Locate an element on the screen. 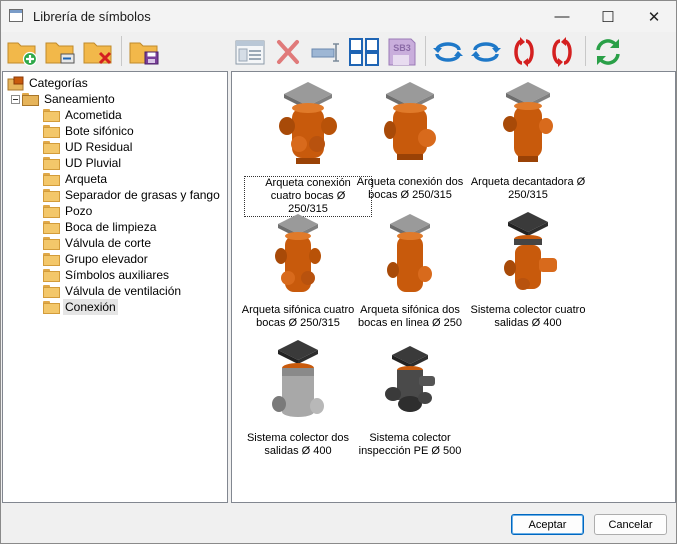 The height and width of the screenshot is (544, 677). tree-item-label: Bote sifónico is located at coordinates (99, 131).